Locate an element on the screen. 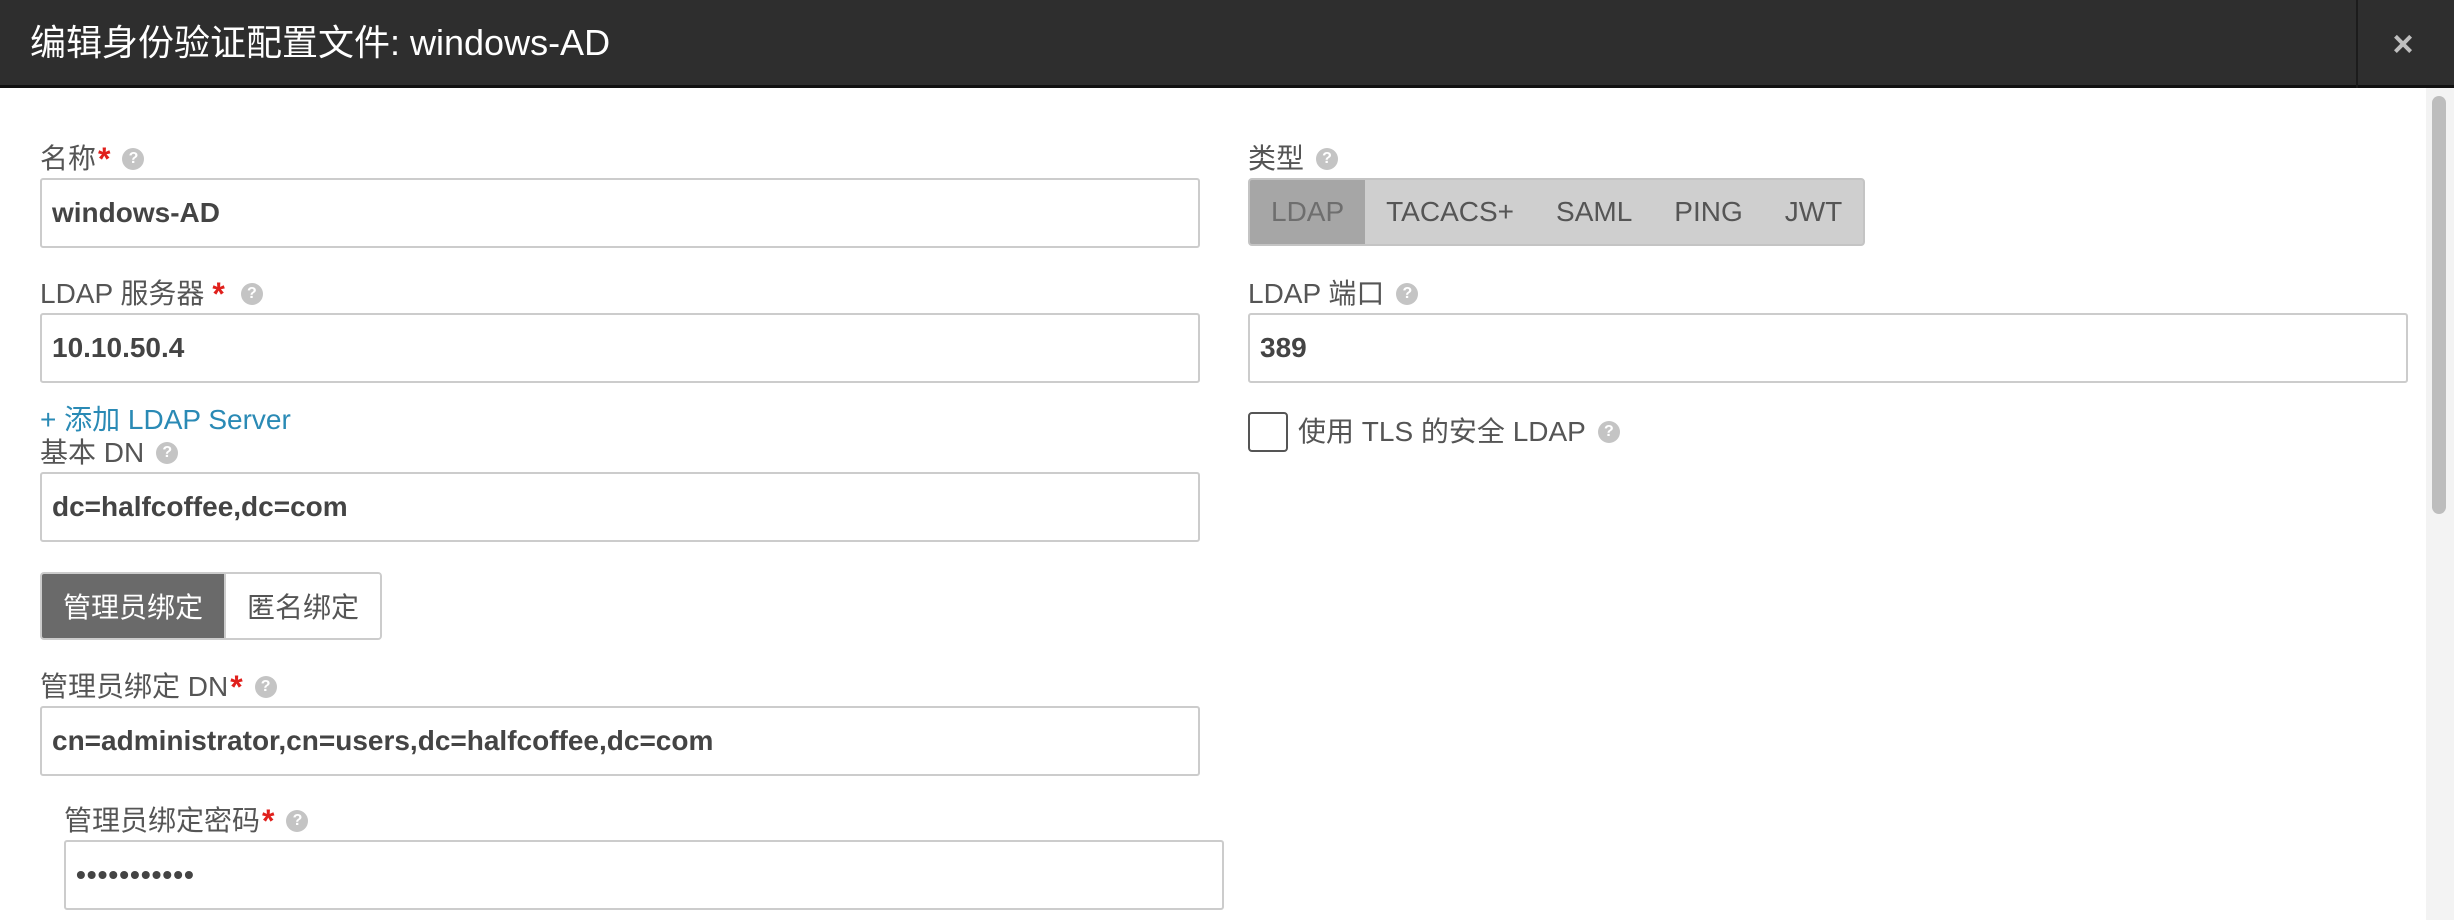 The image size is (2454, 920). type-label-text: 类型 is located at coordinates (1276, 158).